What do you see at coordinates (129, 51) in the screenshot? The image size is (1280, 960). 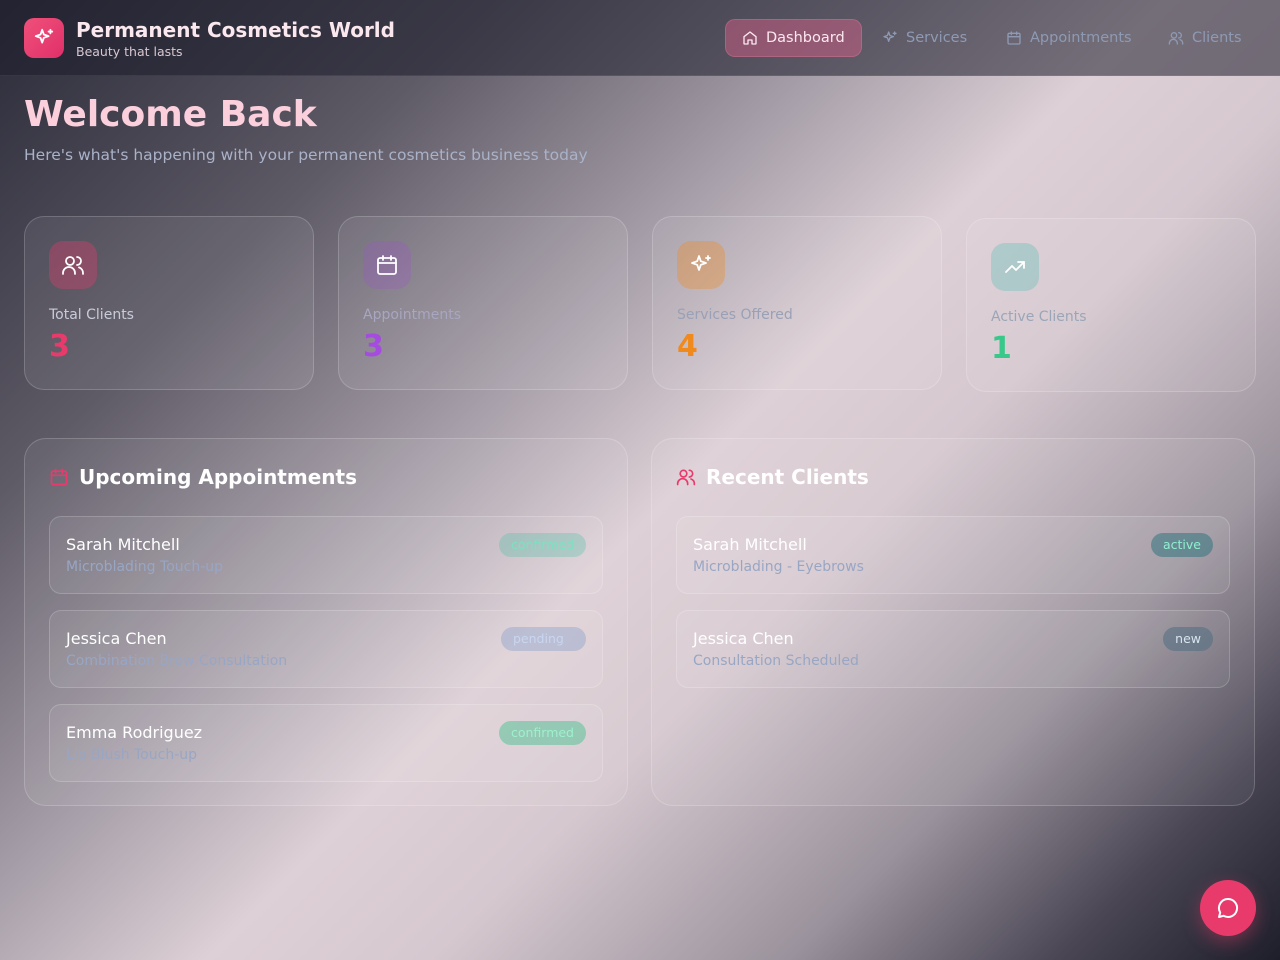 I see `brand-tagline: Beauty that lasts` at bounding box center [129, 51].